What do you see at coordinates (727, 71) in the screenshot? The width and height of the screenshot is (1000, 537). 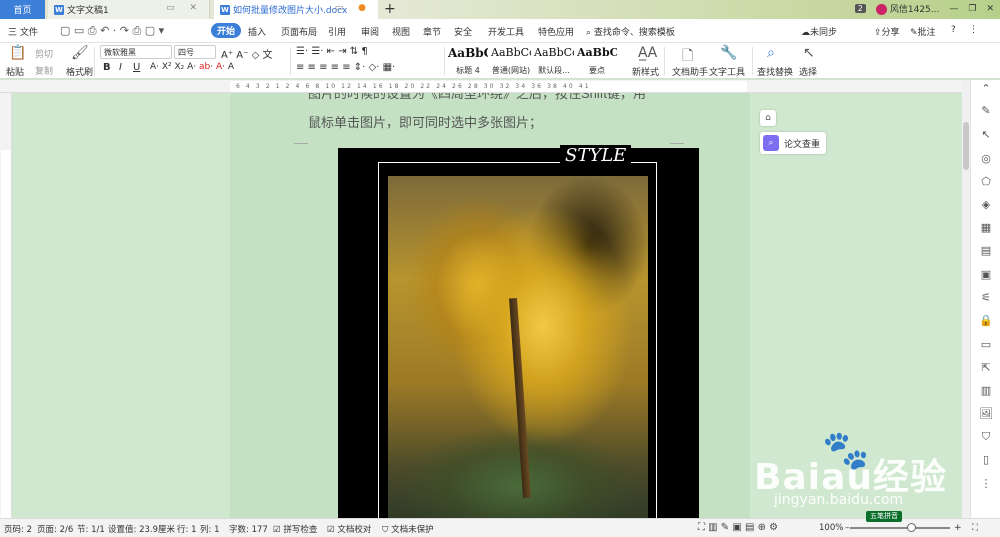 I see `text-tools-button: 文字工具` at bounding box center [727, 71].